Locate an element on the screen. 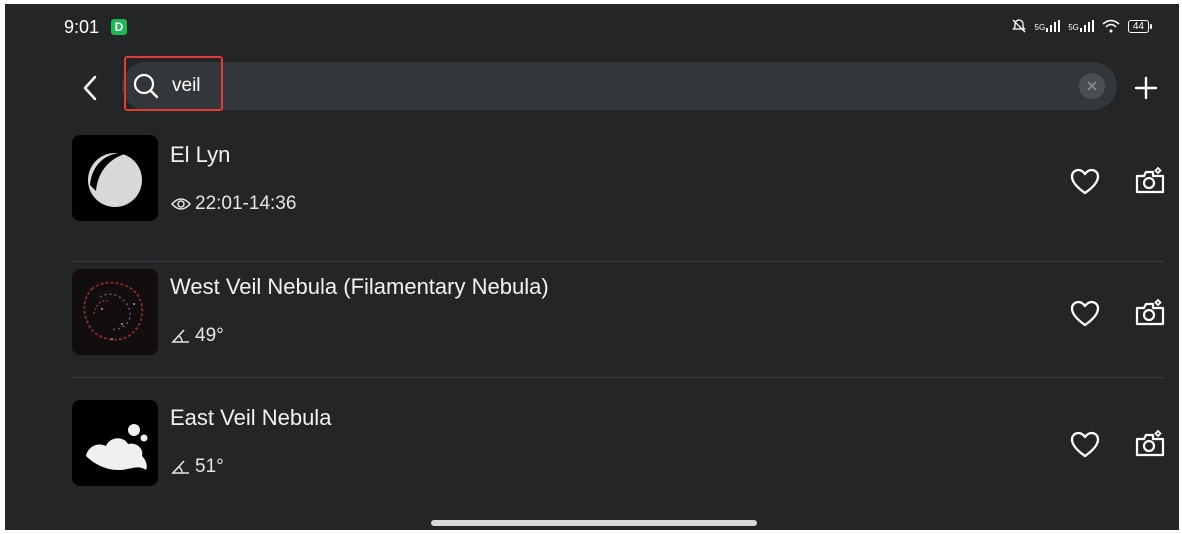 The image size is (1182, 534). back-button is located at coordinates (90, 88).